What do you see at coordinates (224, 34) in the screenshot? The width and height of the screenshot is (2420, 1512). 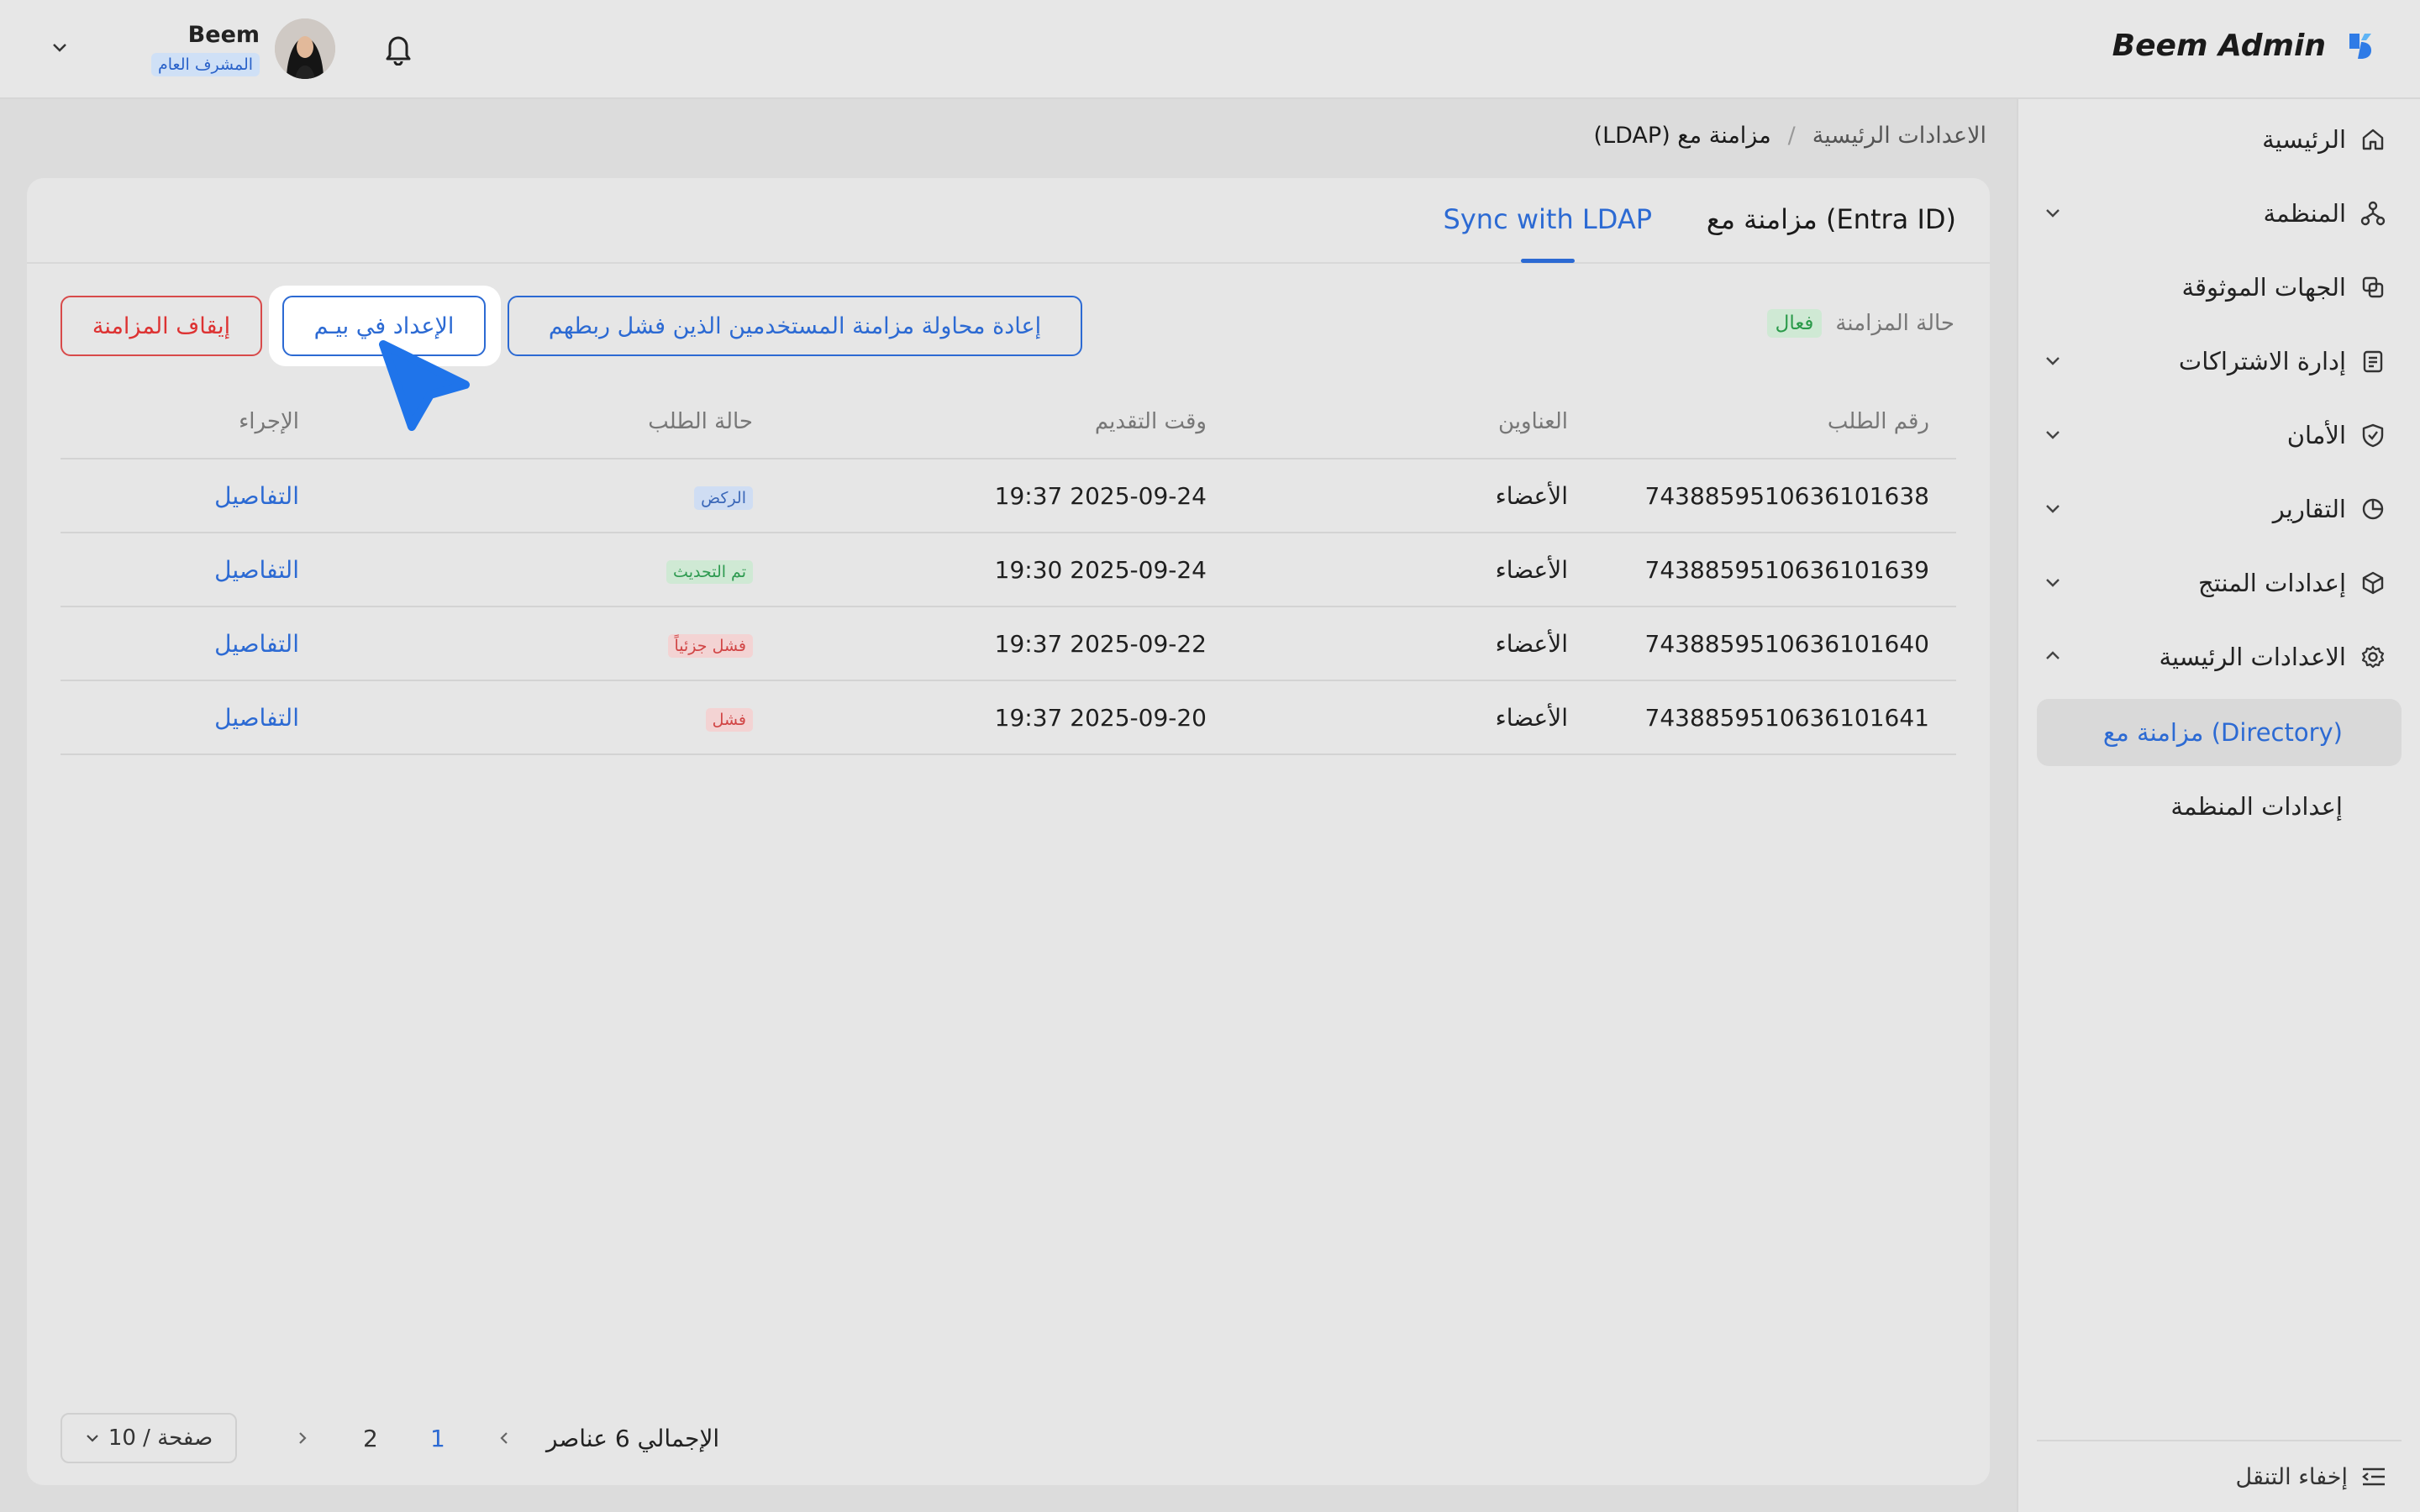 I see `user-name: Beem` at bounding box center [224, 34].